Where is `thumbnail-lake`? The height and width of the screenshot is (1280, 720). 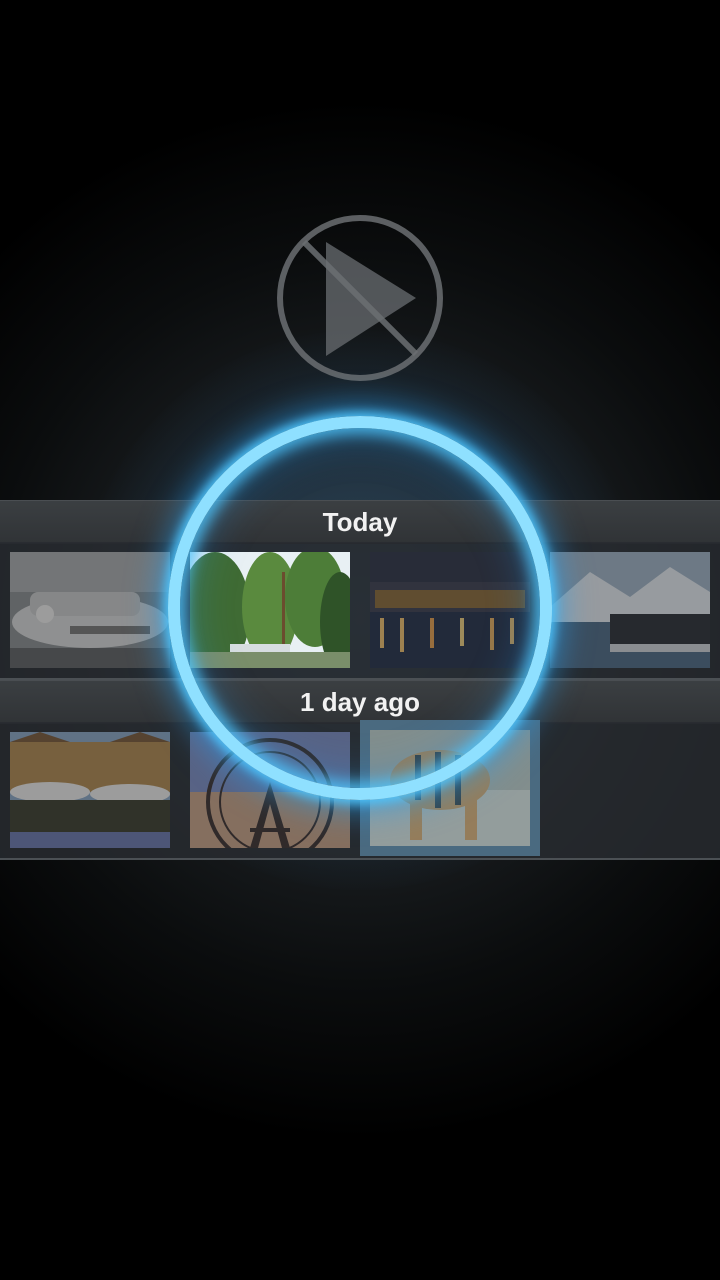
thumbnail-lake is located at coordinates (630, 610).